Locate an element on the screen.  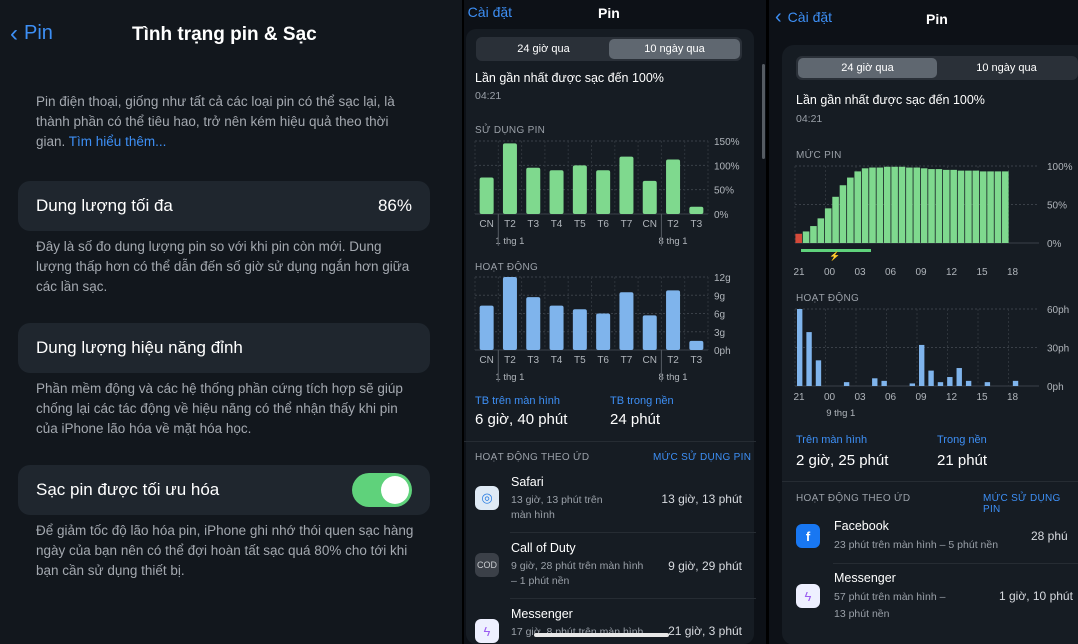
x-tick-label: 21 is located at coordinates (799, 397).